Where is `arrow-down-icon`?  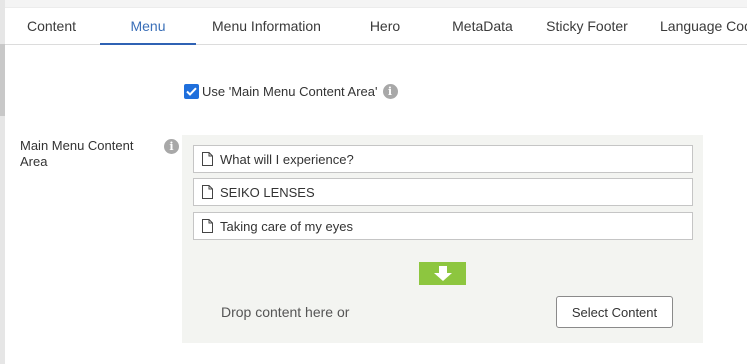 arrow-down-icon is located at coordinates (442, 273).